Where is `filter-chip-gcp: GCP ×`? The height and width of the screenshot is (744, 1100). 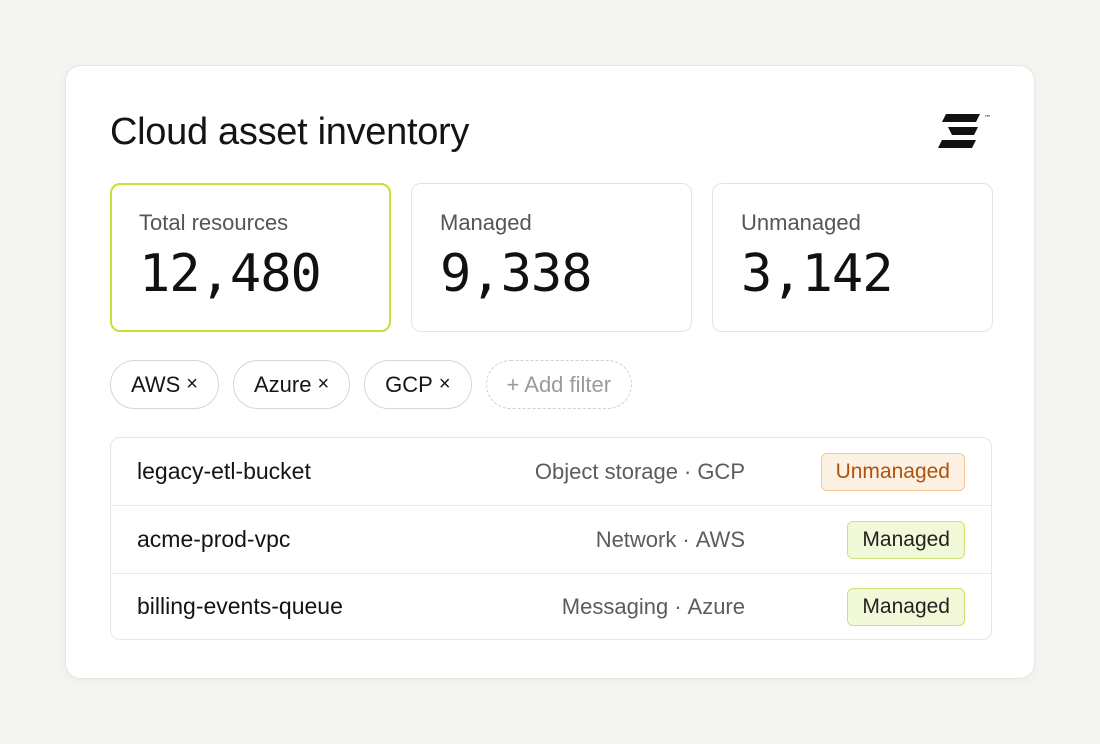 filter-chip-gcp: GCP × is located at coordinates (418, 384).